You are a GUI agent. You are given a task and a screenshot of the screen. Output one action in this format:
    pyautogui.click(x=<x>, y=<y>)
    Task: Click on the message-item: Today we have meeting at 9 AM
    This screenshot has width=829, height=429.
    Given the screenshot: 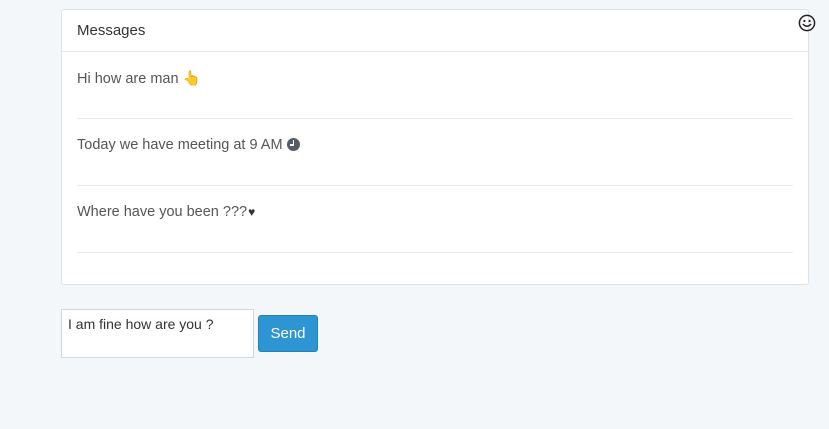 What is the action you would take?
    pyautogui.click(x=435, y=152)
    